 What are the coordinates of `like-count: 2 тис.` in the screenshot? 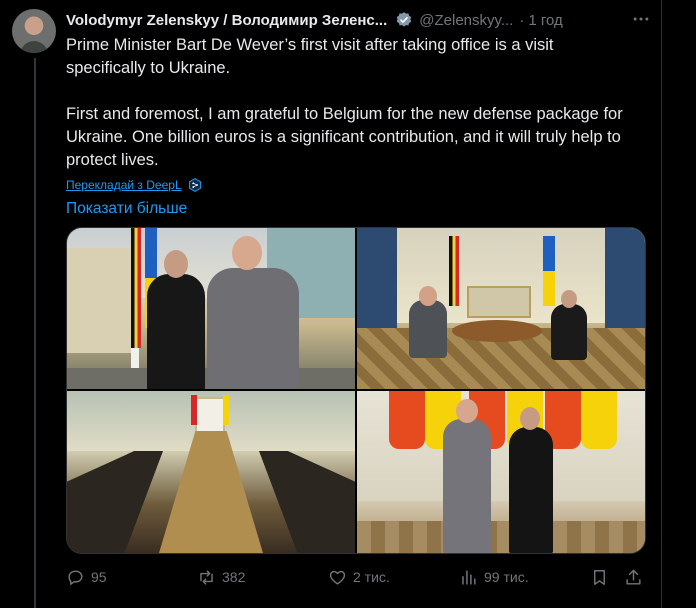 It's located at (371, 577).